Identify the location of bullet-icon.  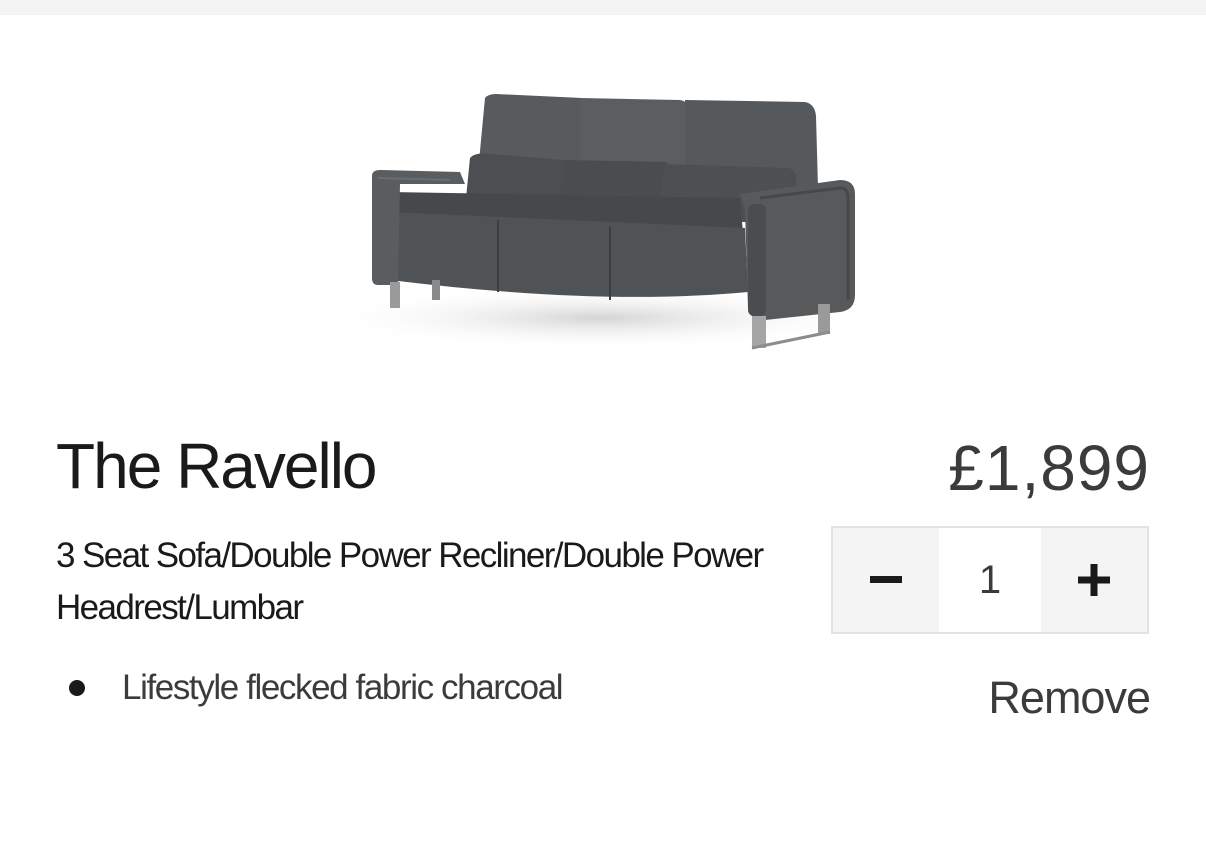
(77, 688).